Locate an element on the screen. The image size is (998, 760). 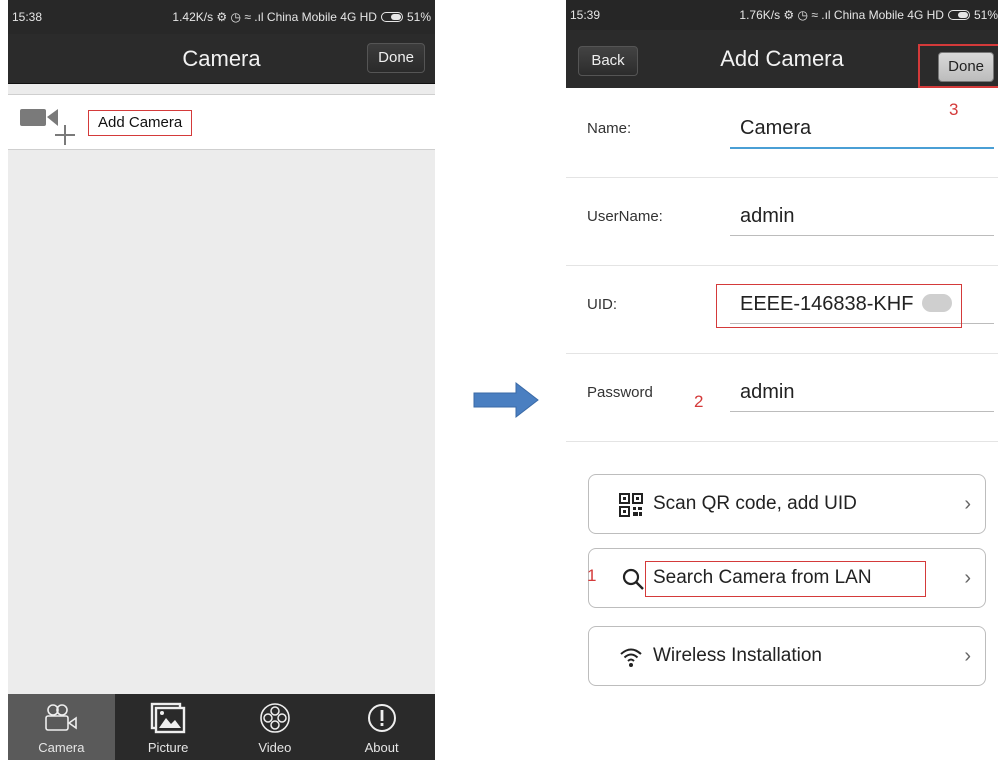
status-indicators: 1.42K/s ⚙ ◷ ≈ .ıl China Mobile 4G HD 51% is located at coordinates (301, 17).